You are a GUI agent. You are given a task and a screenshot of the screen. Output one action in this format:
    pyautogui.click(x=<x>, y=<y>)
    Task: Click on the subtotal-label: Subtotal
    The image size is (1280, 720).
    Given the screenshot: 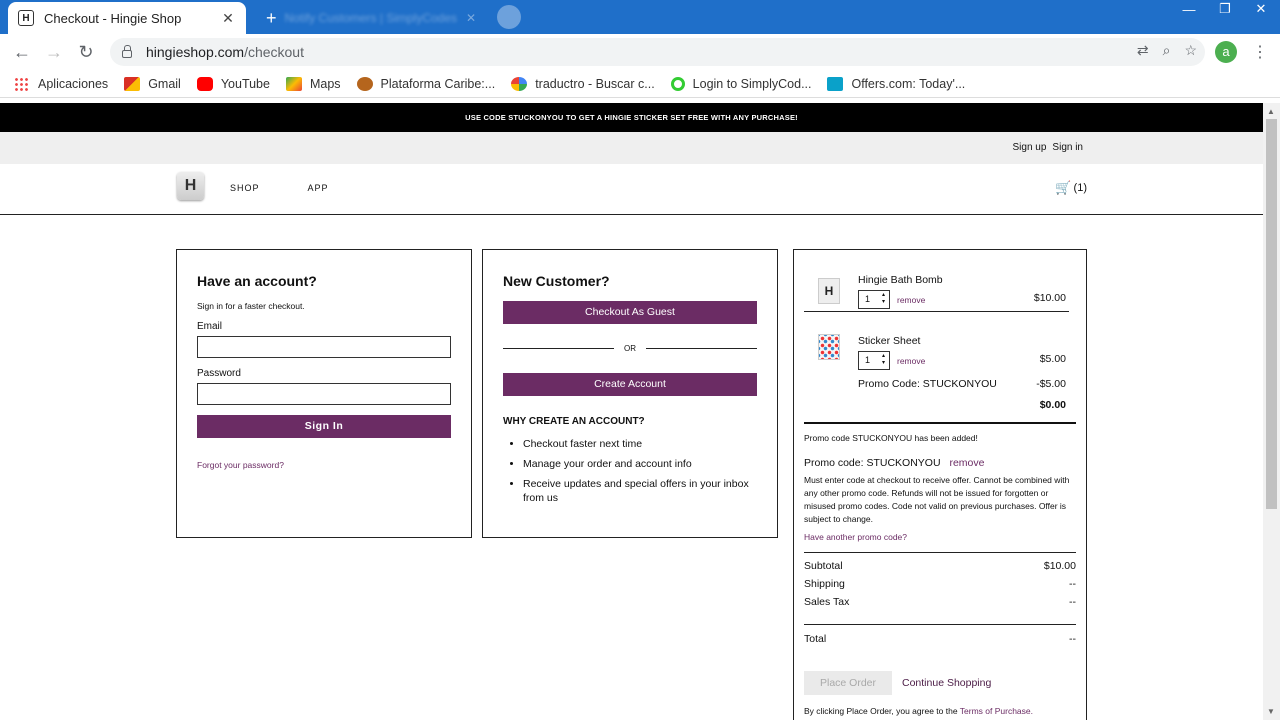 What is the action you would take?
    pyautogui.click(x=823, y=566)
    